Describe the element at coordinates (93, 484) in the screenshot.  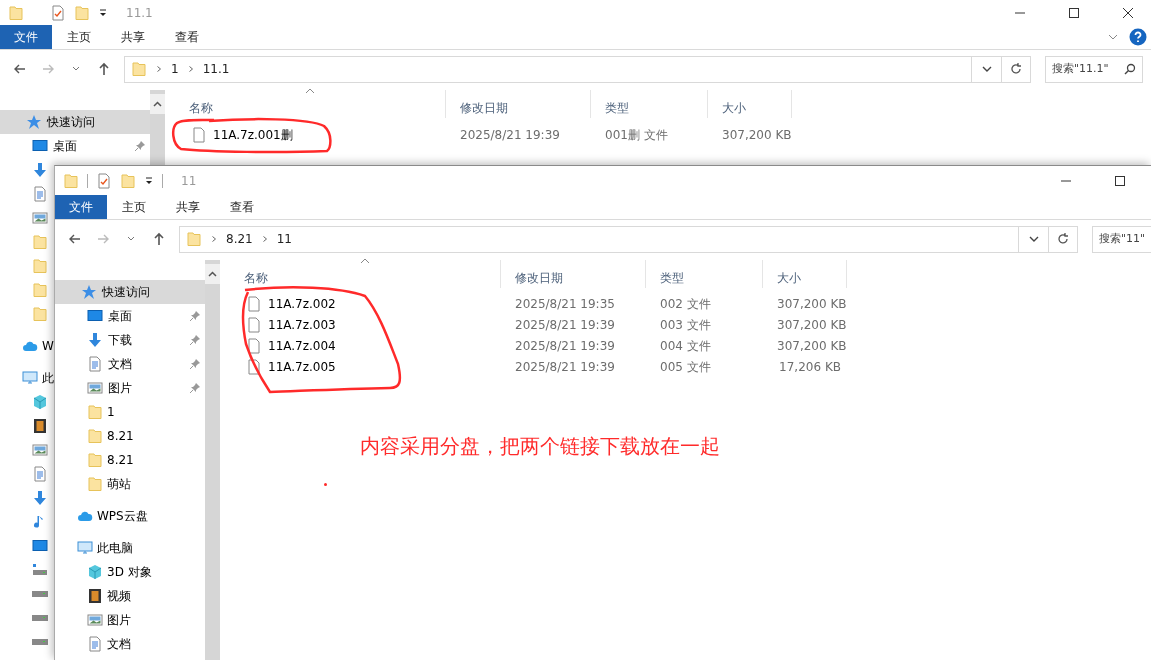
I see `nav-item: 萌站` at that location.